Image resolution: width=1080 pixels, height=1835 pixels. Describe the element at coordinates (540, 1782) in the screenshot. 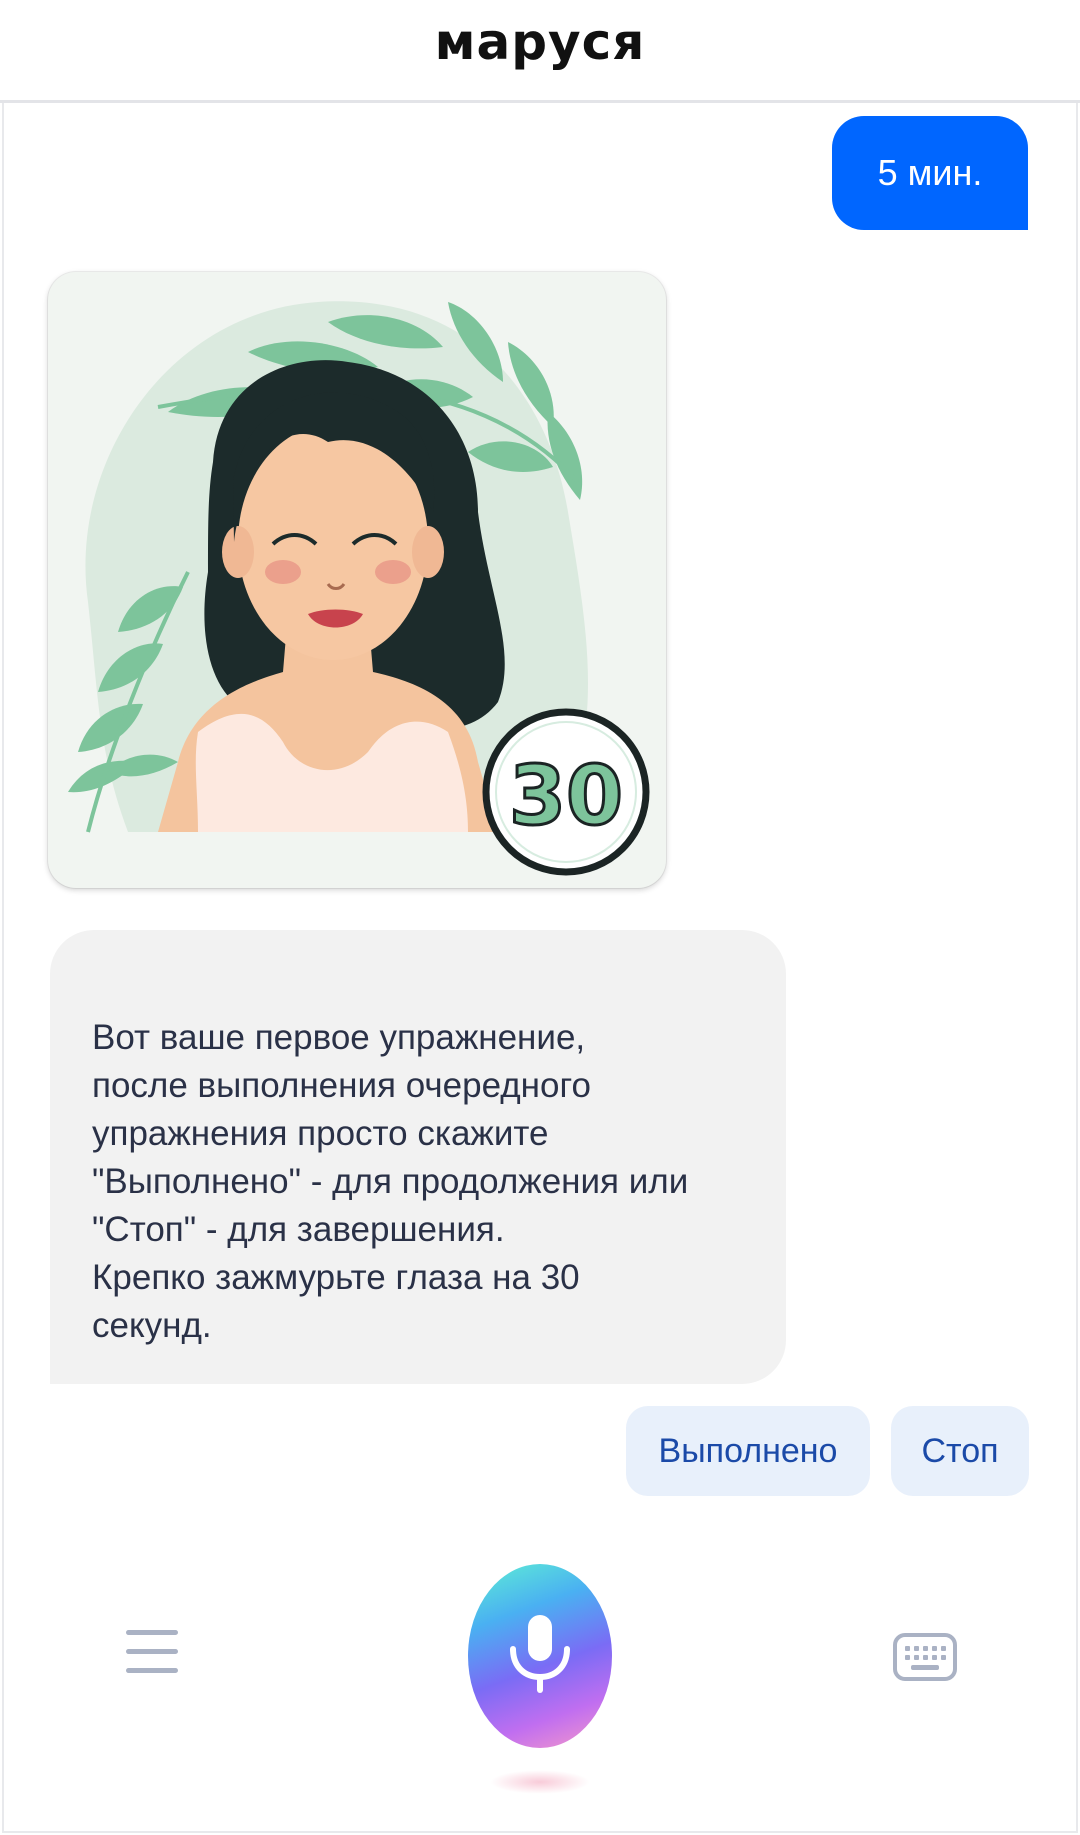

I see `mic-glow` at that location.